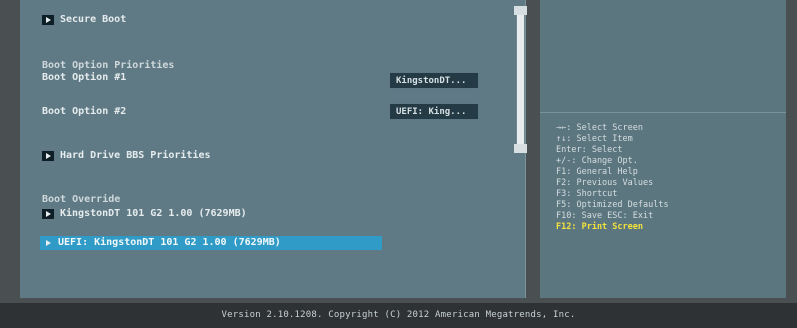 The height and width of the screenshot is (328, 797). Describe the element at coordinates (605, 216) in the screenshot. I see `help-line: F10: Save ESC: Exit` at that location.